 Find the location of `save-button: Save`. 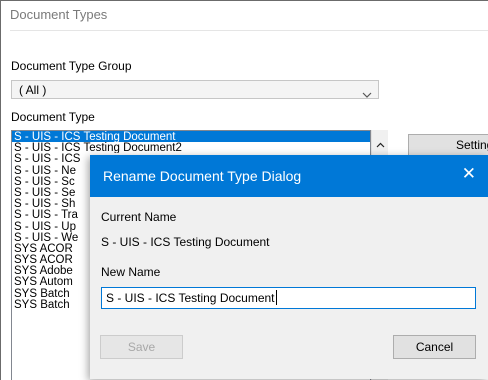

save-button: Save is located at coordinates (141, 347).